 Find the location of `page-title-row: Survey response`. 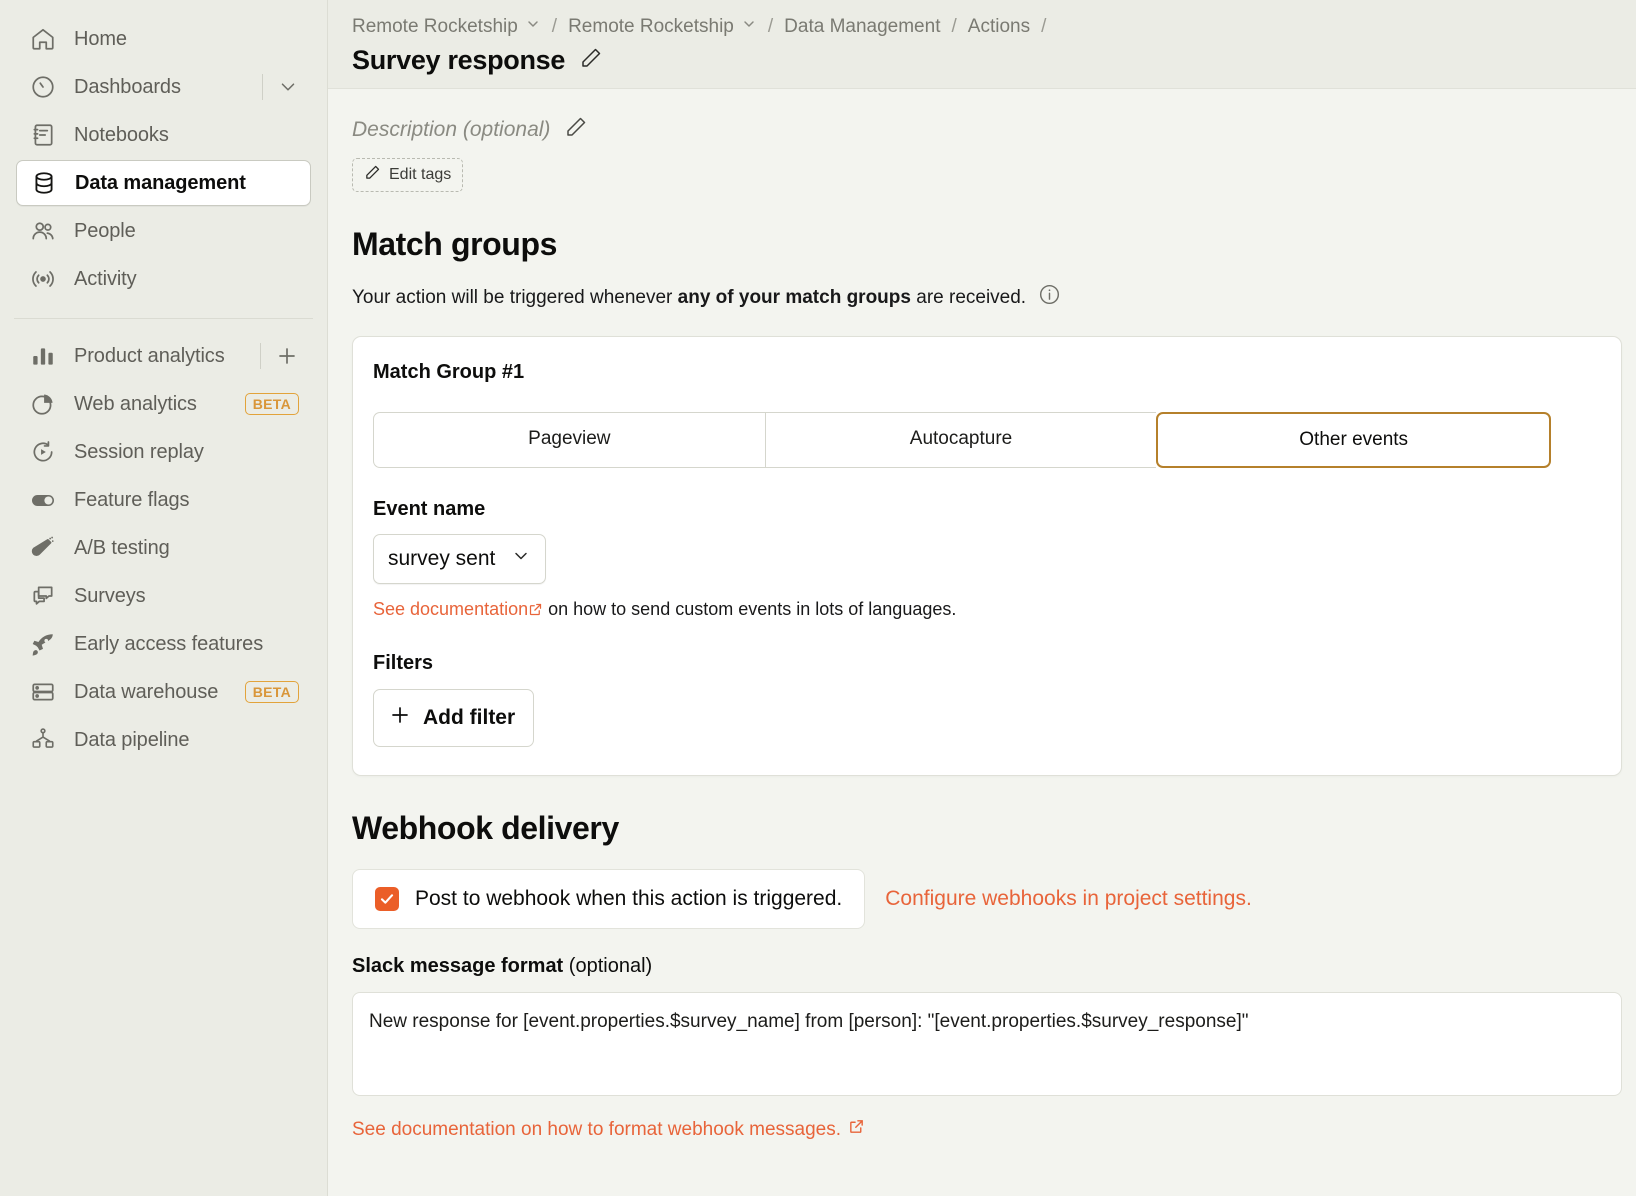

page-title-row: Survey response is located at coordinates (982, 60).